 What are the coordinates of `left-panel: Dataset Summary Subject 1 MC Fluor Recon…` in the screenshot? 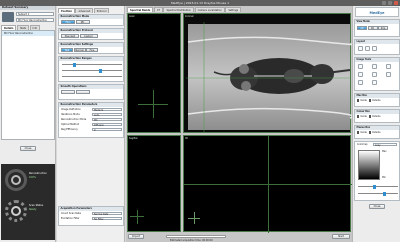 It's located at (28, 124).